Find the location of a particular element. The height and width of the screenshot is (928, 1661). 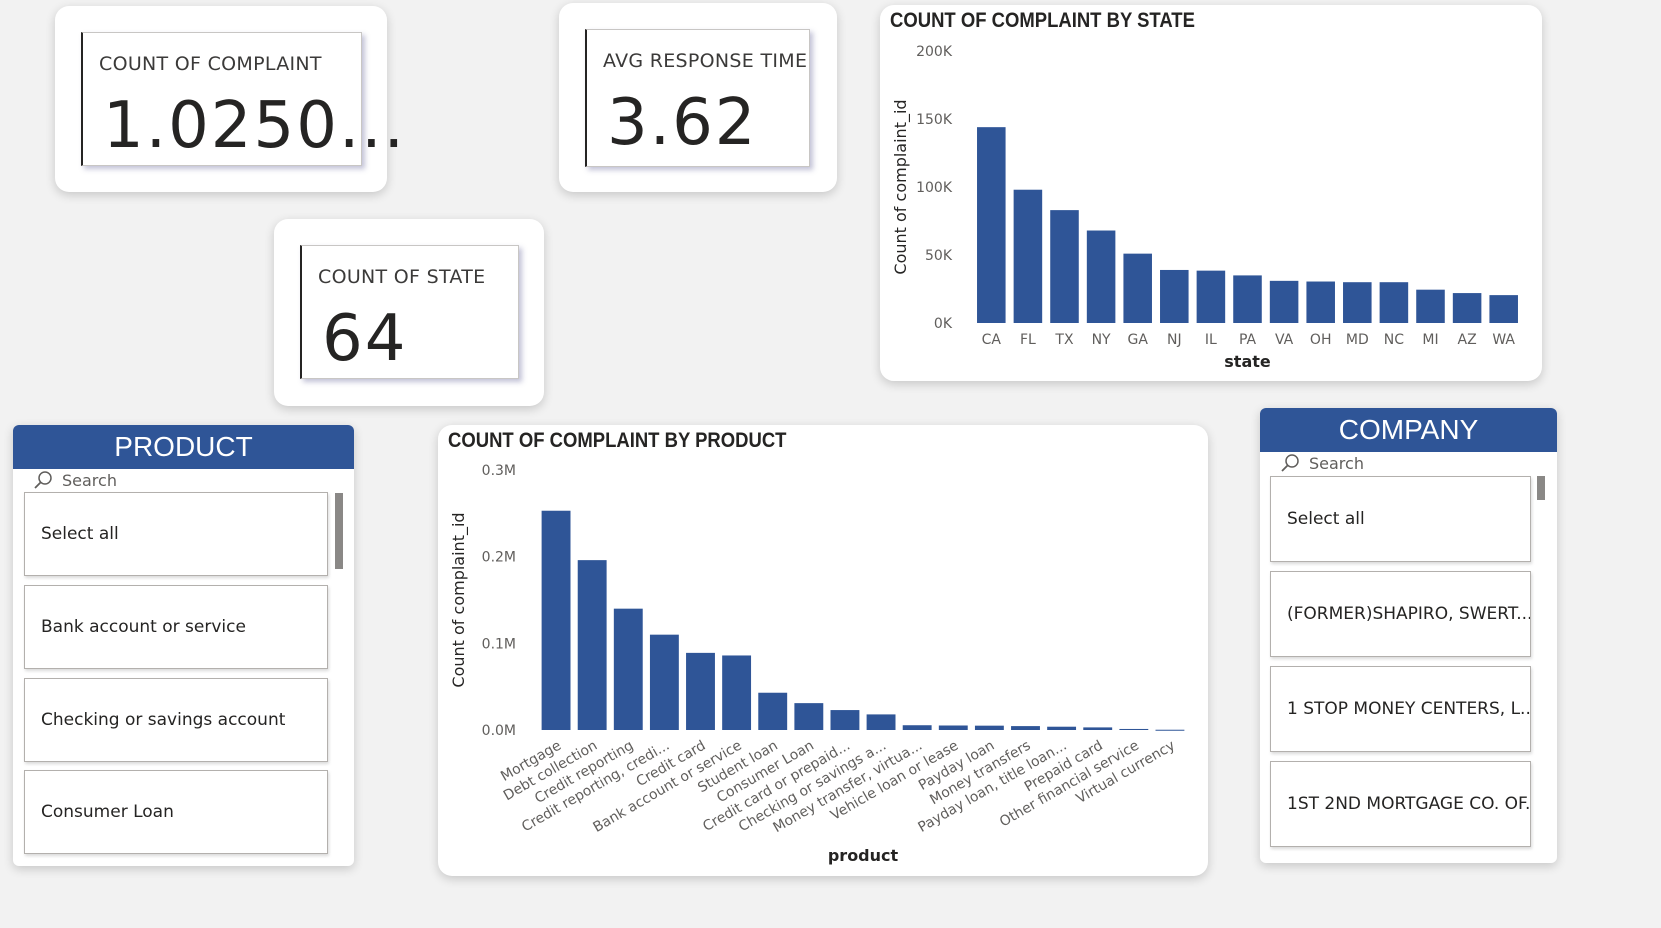

product-search-box: Search is located at coordinates (183, 480).